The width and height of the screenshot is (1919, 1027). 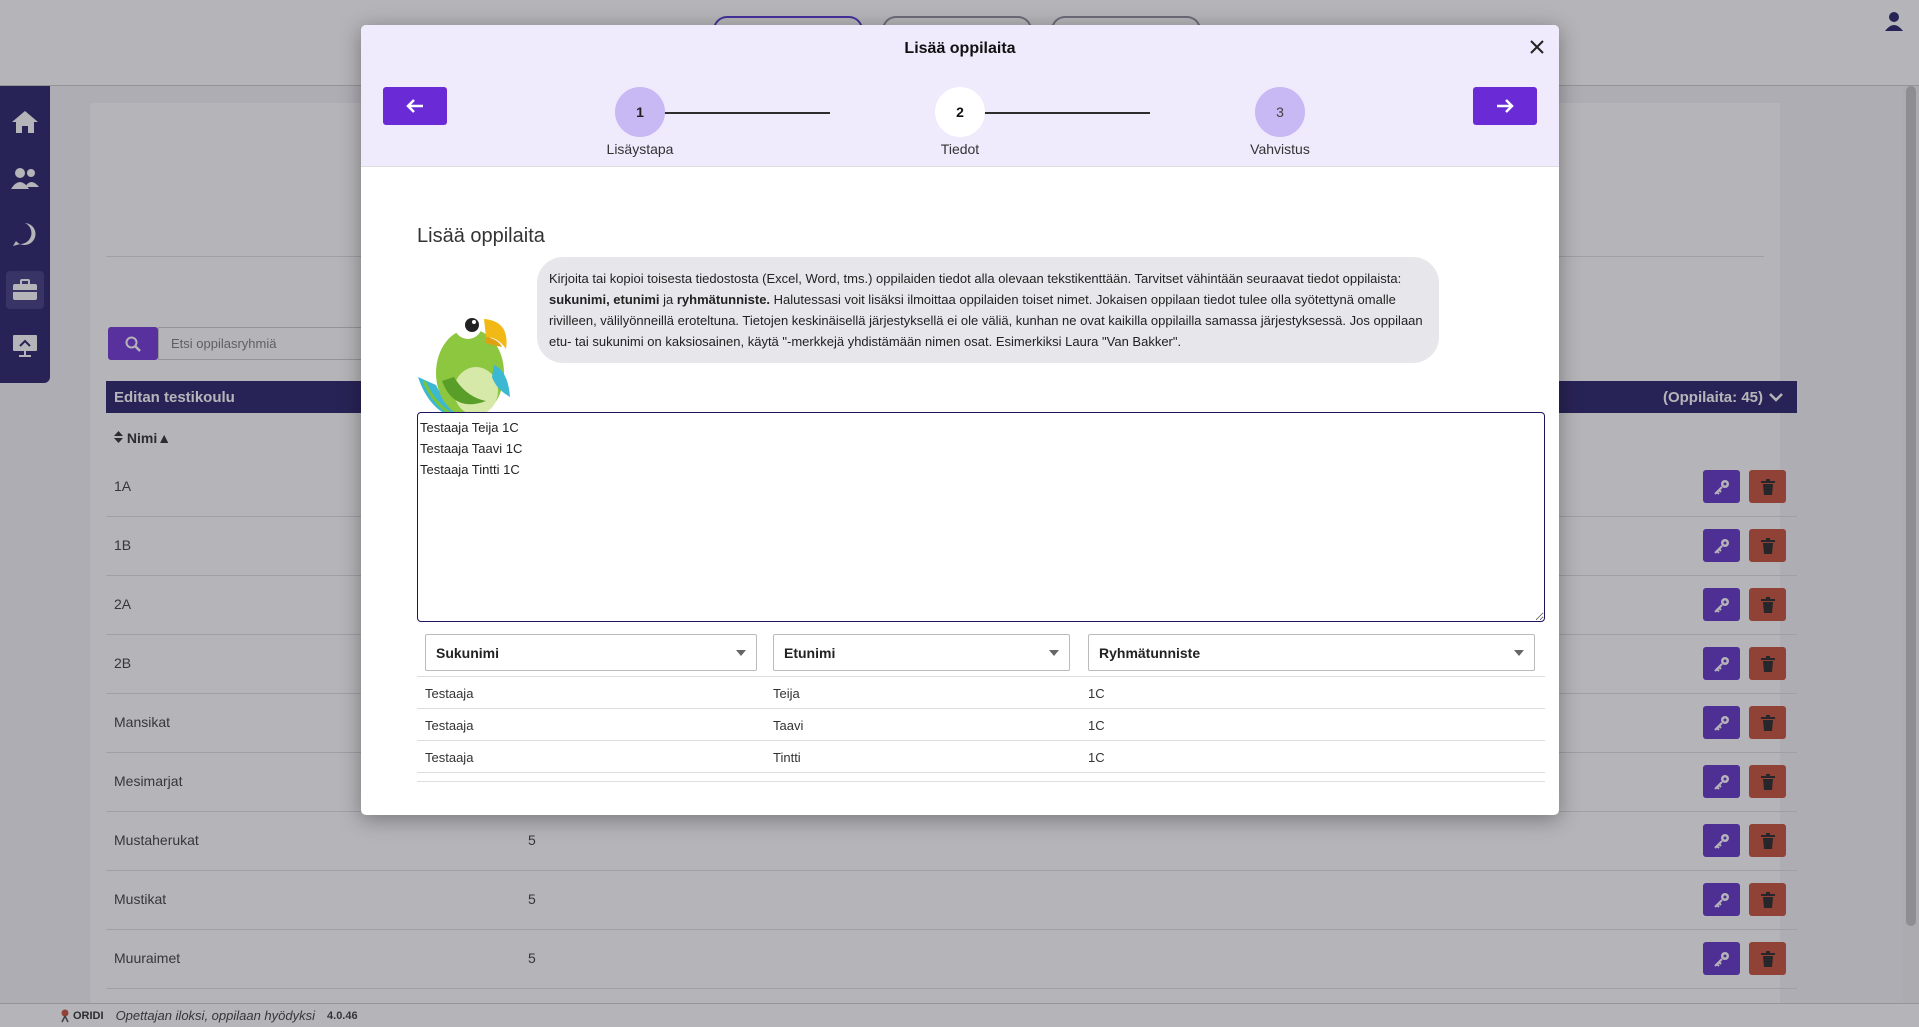 What do you see at coordinates (787, 757) in the screenshot?
I see `preview-cell: Tintti` at bounding box center [787, 757].